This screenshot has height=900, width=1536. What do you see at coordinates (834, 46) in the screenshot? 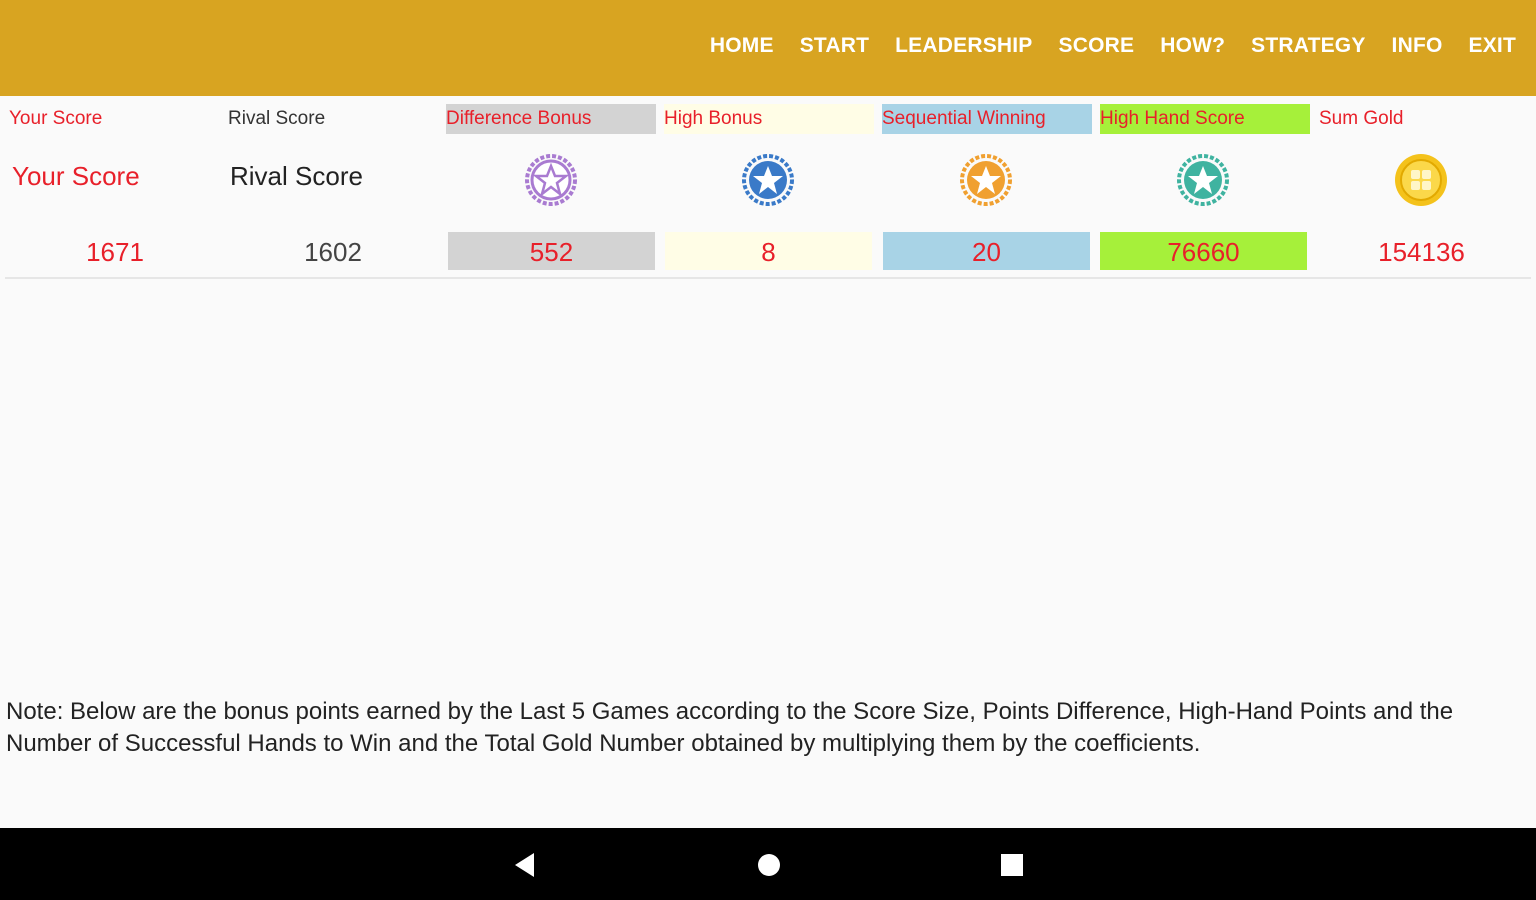
I see `nav-start: START` at bounding box center [834, 46].